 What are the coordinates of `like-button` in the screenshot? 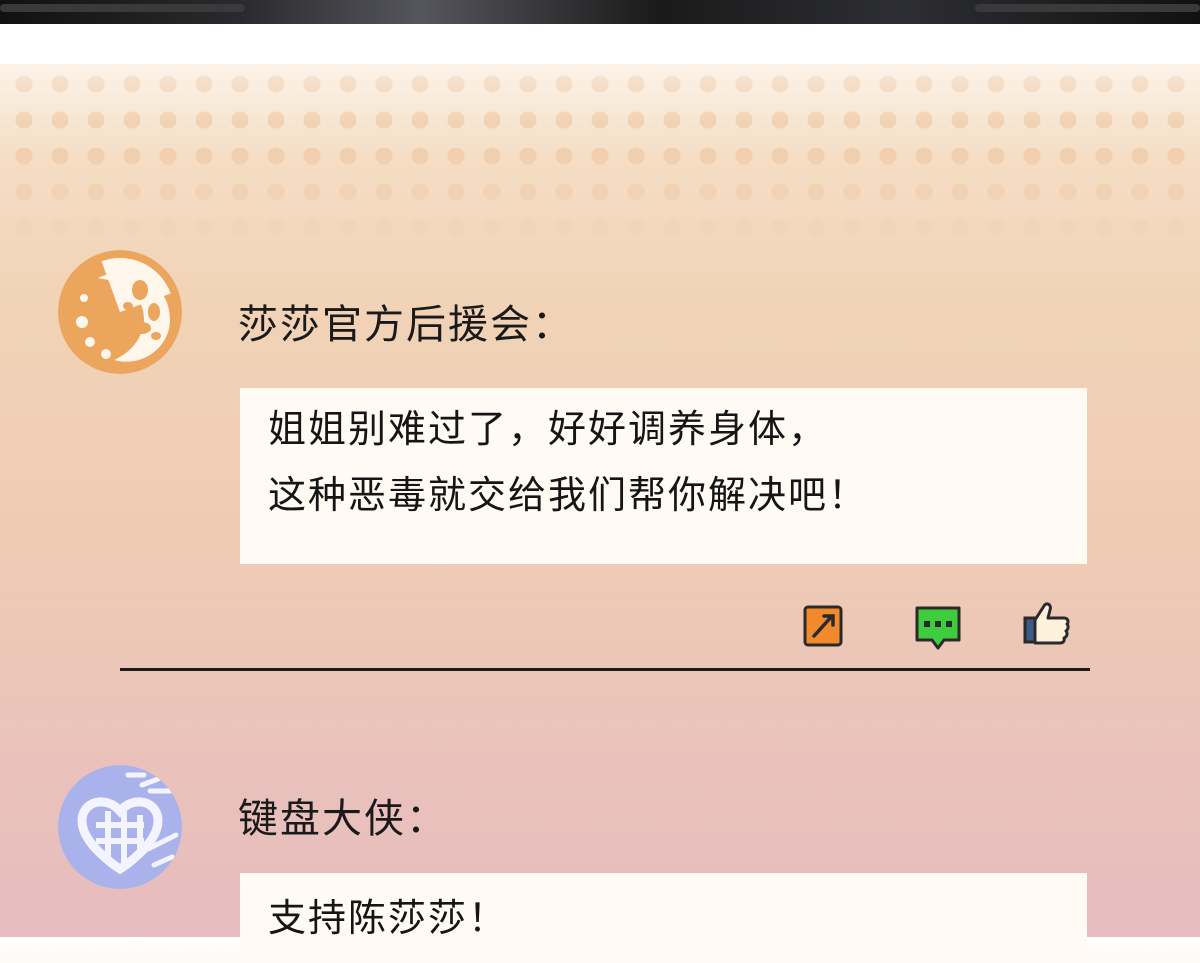 It's located at (1047, 623).